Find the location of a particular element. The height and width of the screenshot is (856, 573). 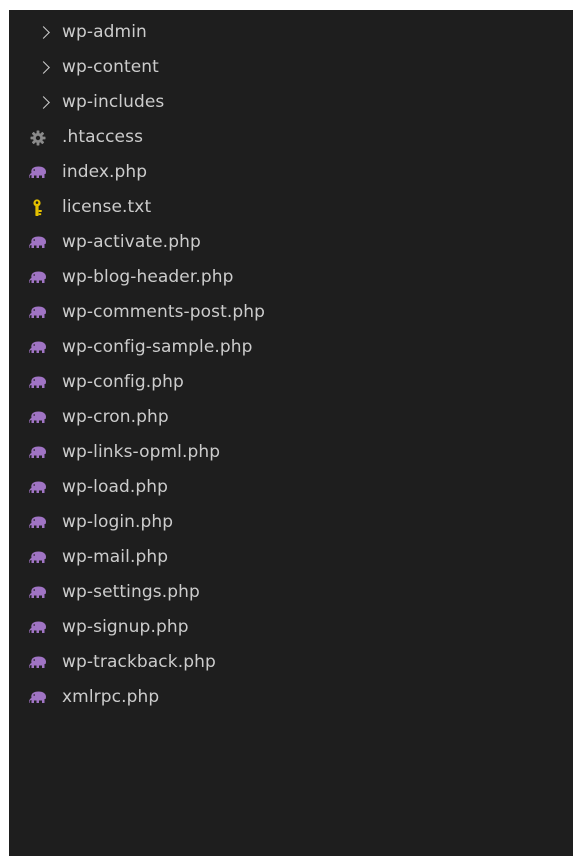

file-wp-load-php: wp-load.php is located at coordinates (291, 487).